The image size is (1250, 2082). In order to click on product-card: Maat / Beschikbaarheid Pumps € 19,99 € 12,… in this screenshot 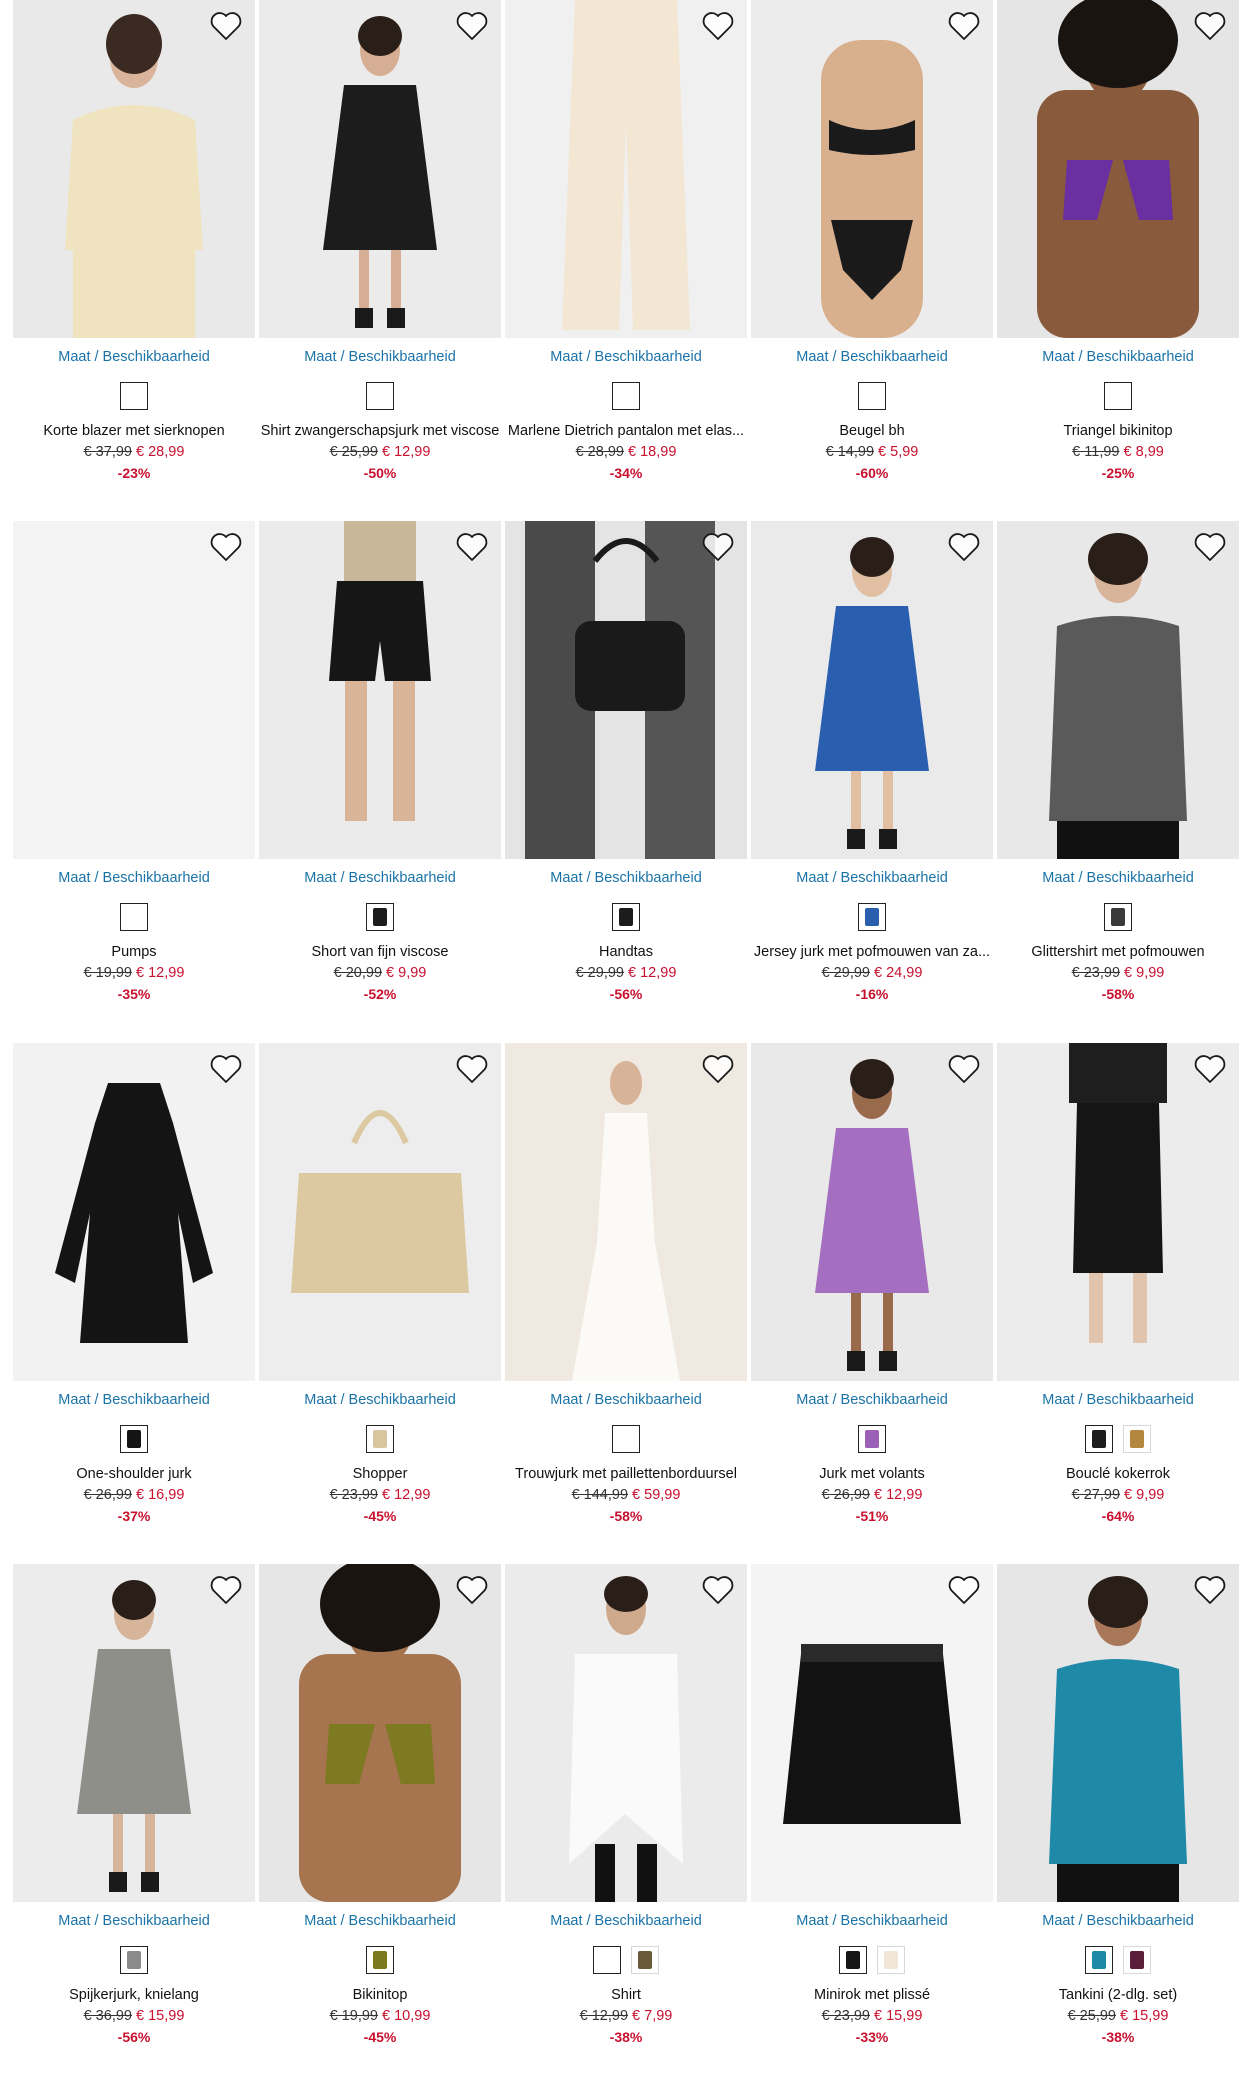, I will do `click(134, 771)`.